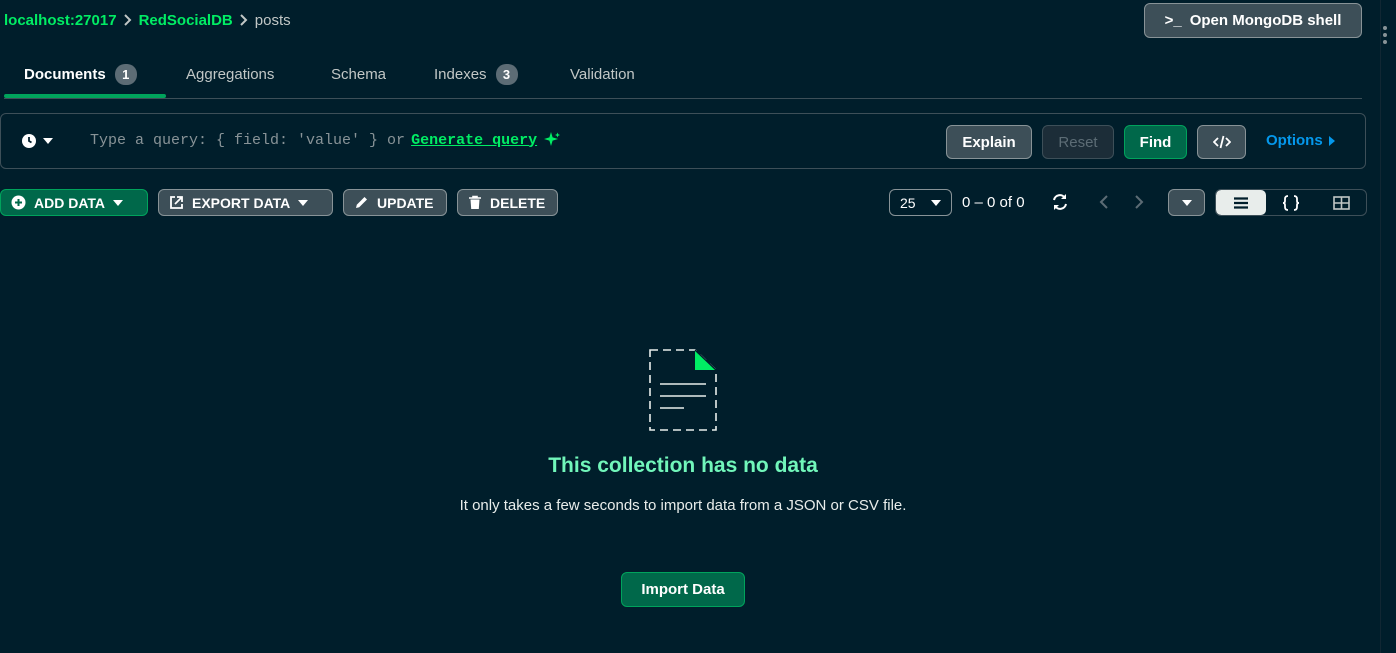  I want to click on more-options-icon, so click(1385, 35).